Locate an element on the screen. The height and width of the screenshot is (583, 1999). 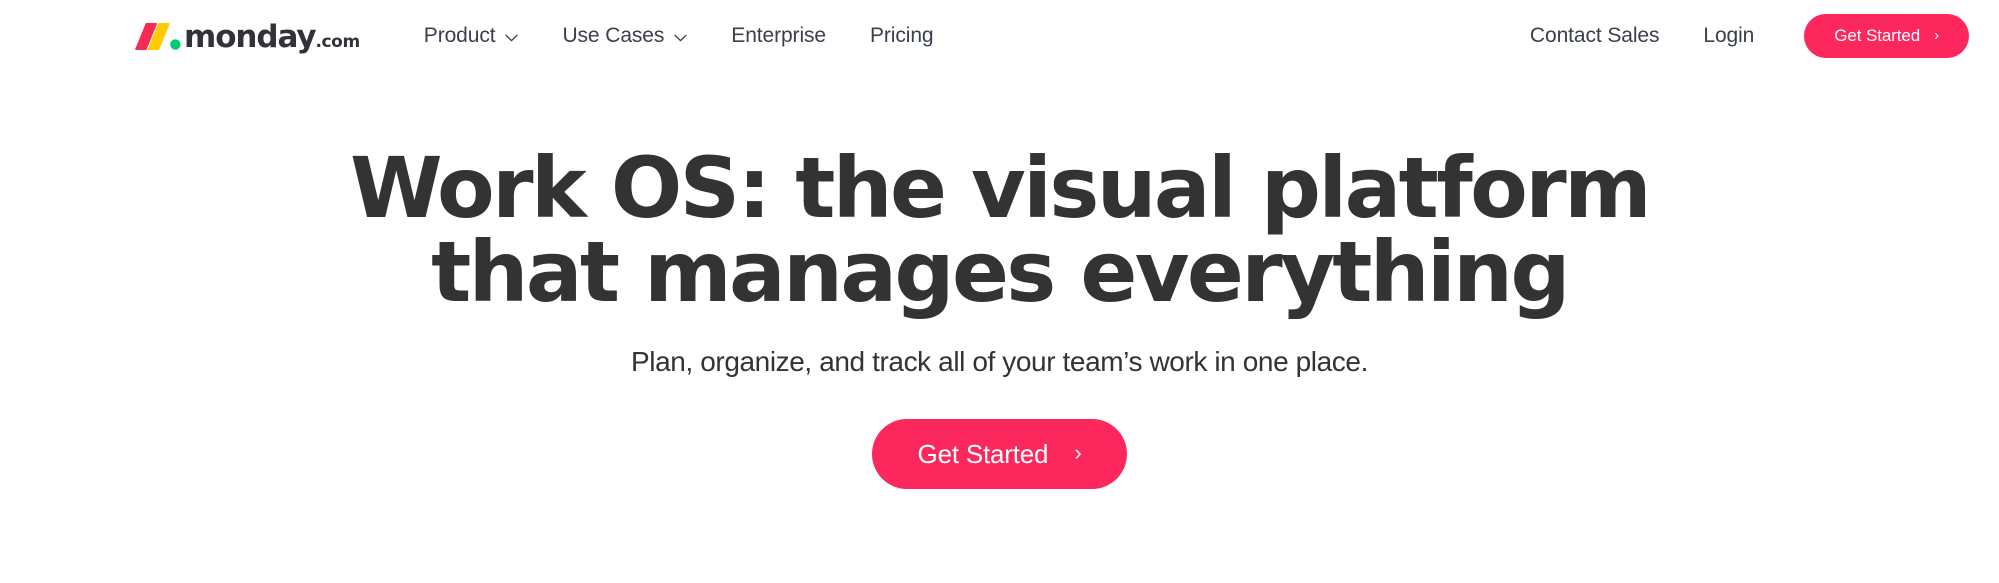
nav-item-enterprise-label: Enterprise is located at coordinates (778, 36).